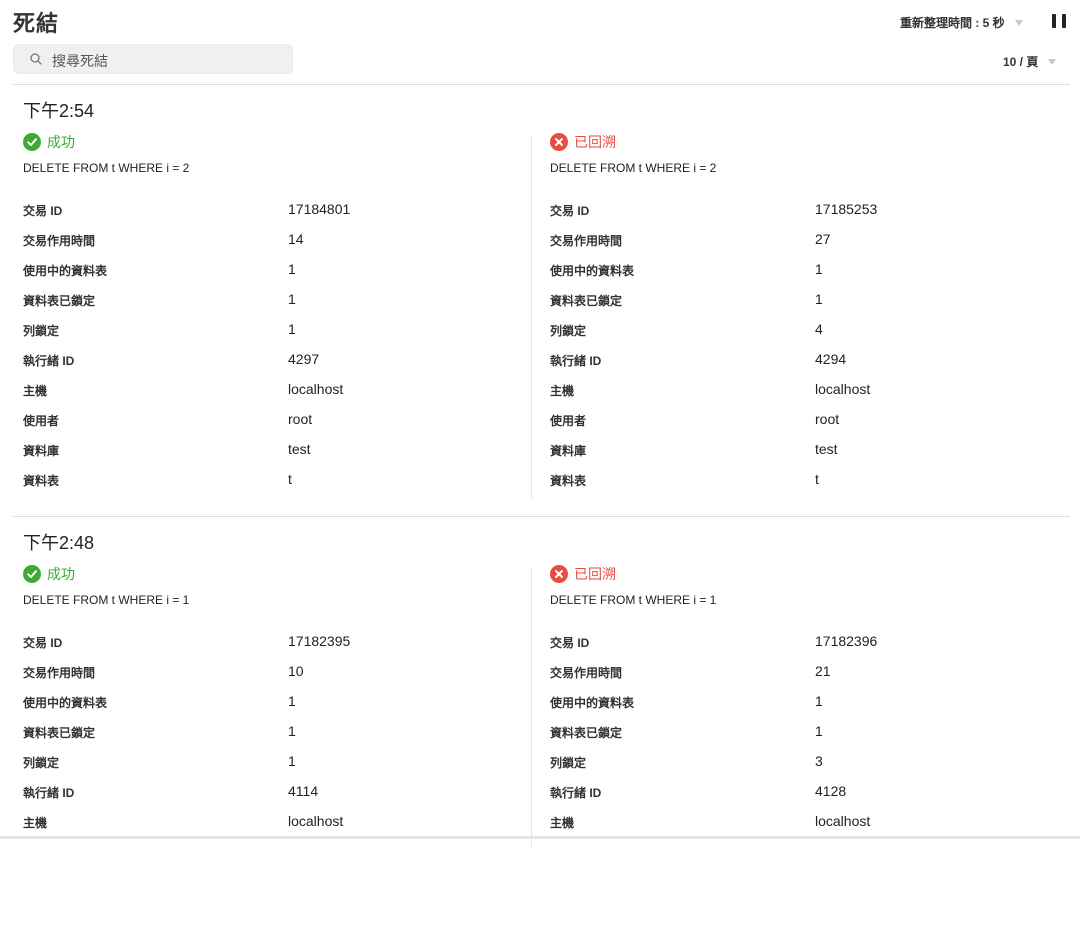 The height and width of the screenshot is (949, 1080). Describe the element at coordinates (823, 239) in the screenshot. I see `detail-value: 27` at that location.